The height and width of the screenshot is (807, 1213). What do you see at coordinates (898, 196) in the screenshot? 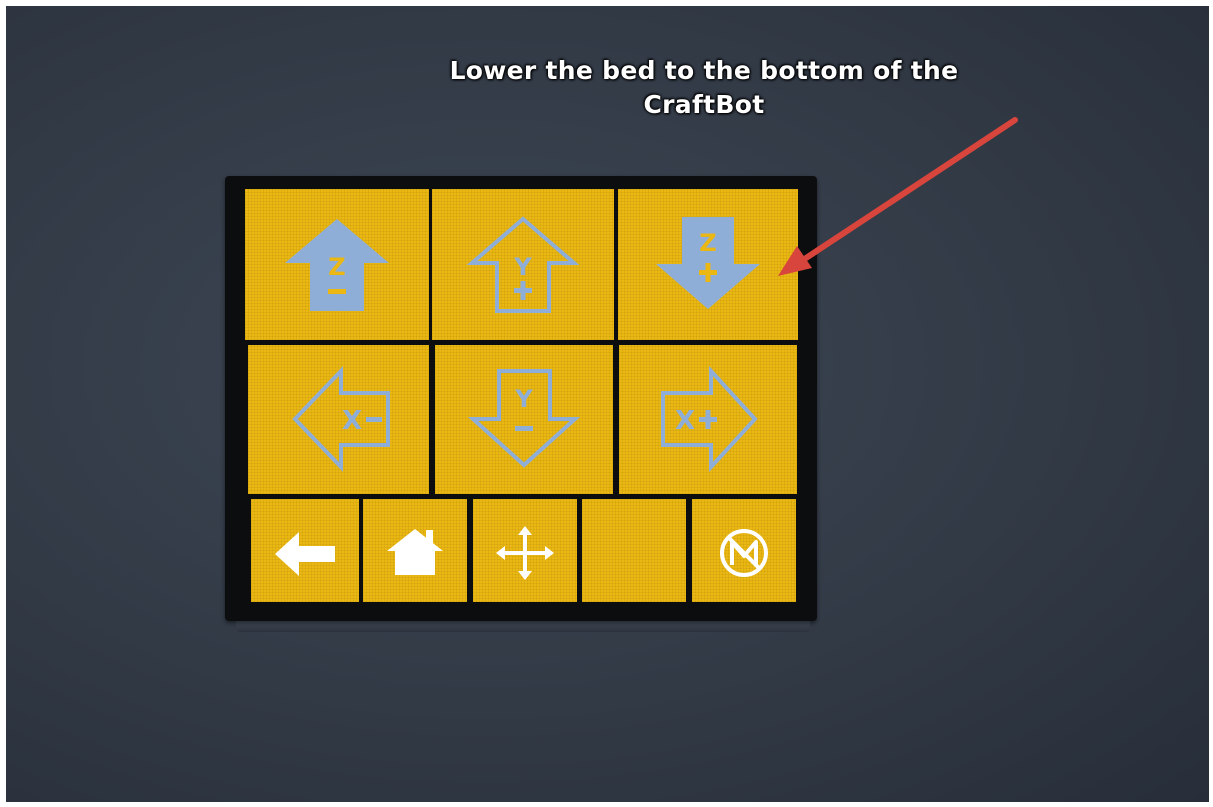
I see `annotation-arrow-icon` at bounding box center [898, 196].